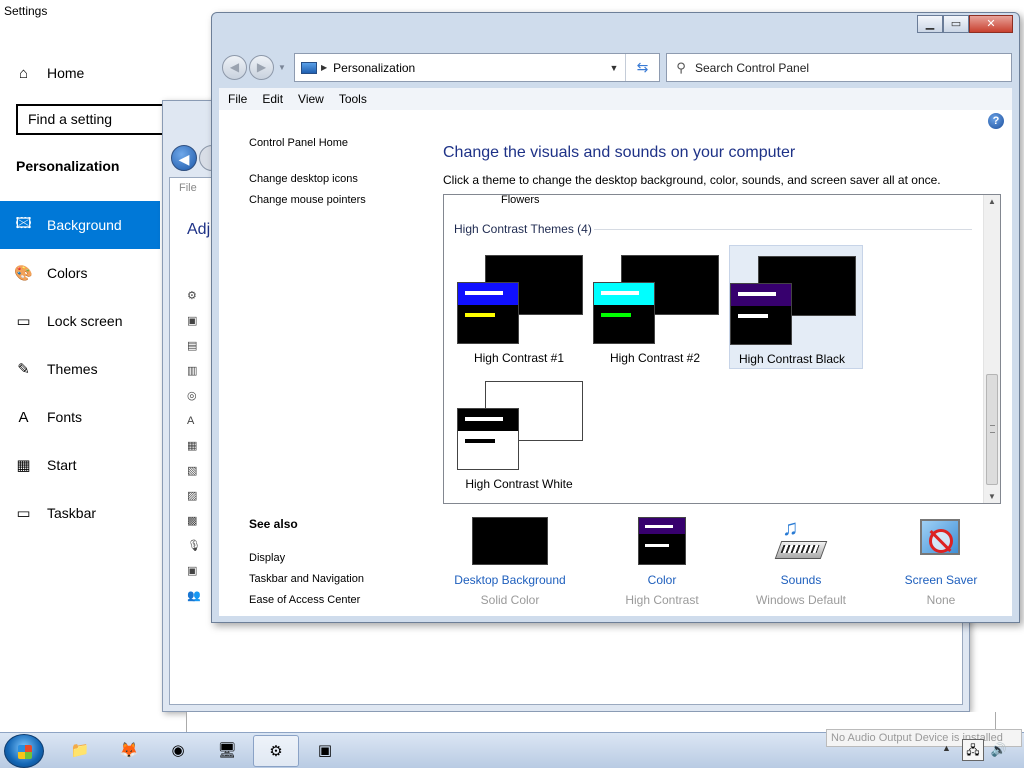  I want to click on theme-list-scrollbar: ▲ ▼, so click(991, 349).